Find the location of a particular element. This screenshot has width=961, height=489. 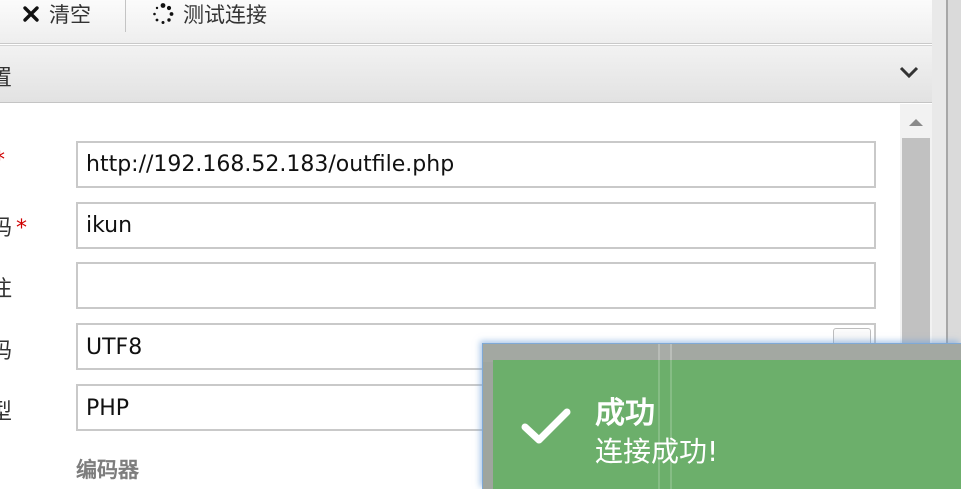

test-connection-button: 测试连接 is located at coordinates (209, 14).